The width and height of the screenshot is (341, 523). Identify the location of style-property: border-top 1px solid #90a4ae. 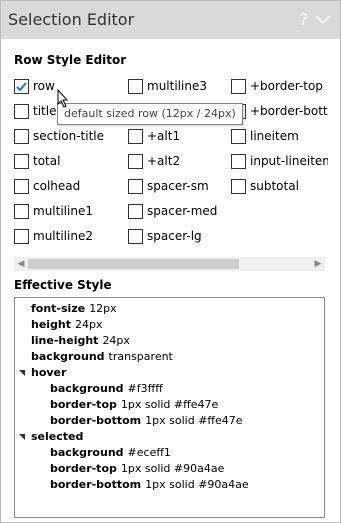
(137, 468).